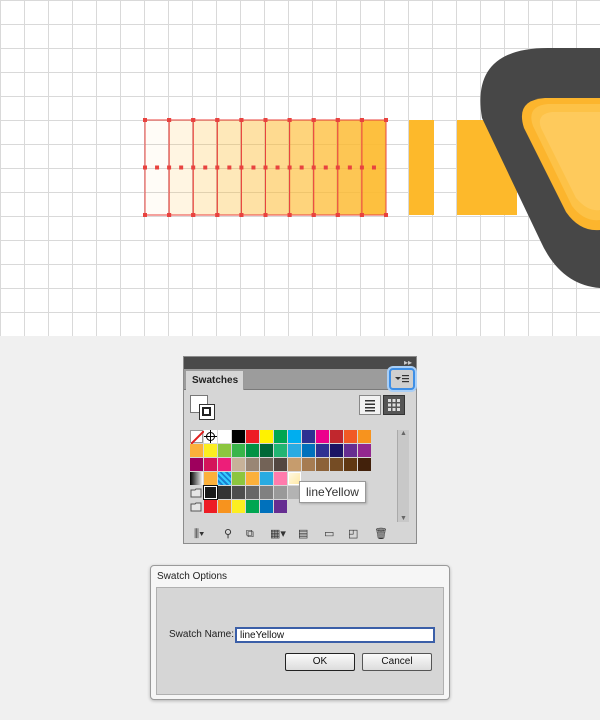  Describe the element at coordinates (199, 534) in the screenshot. I see `swatch-libraries-icon: ⫼▾` at that location.